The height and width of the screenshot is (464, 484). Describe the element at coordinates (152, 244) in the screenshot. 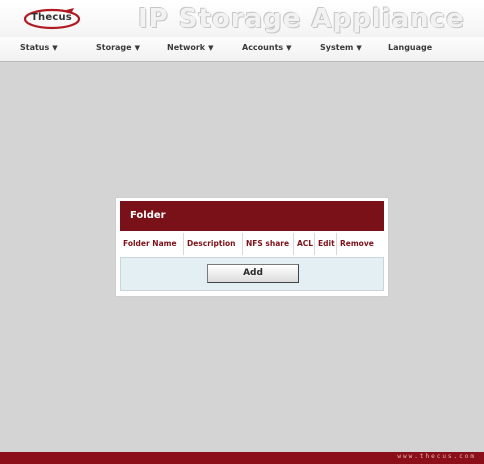

I see `col-folder-name: Folder Name` at that location.